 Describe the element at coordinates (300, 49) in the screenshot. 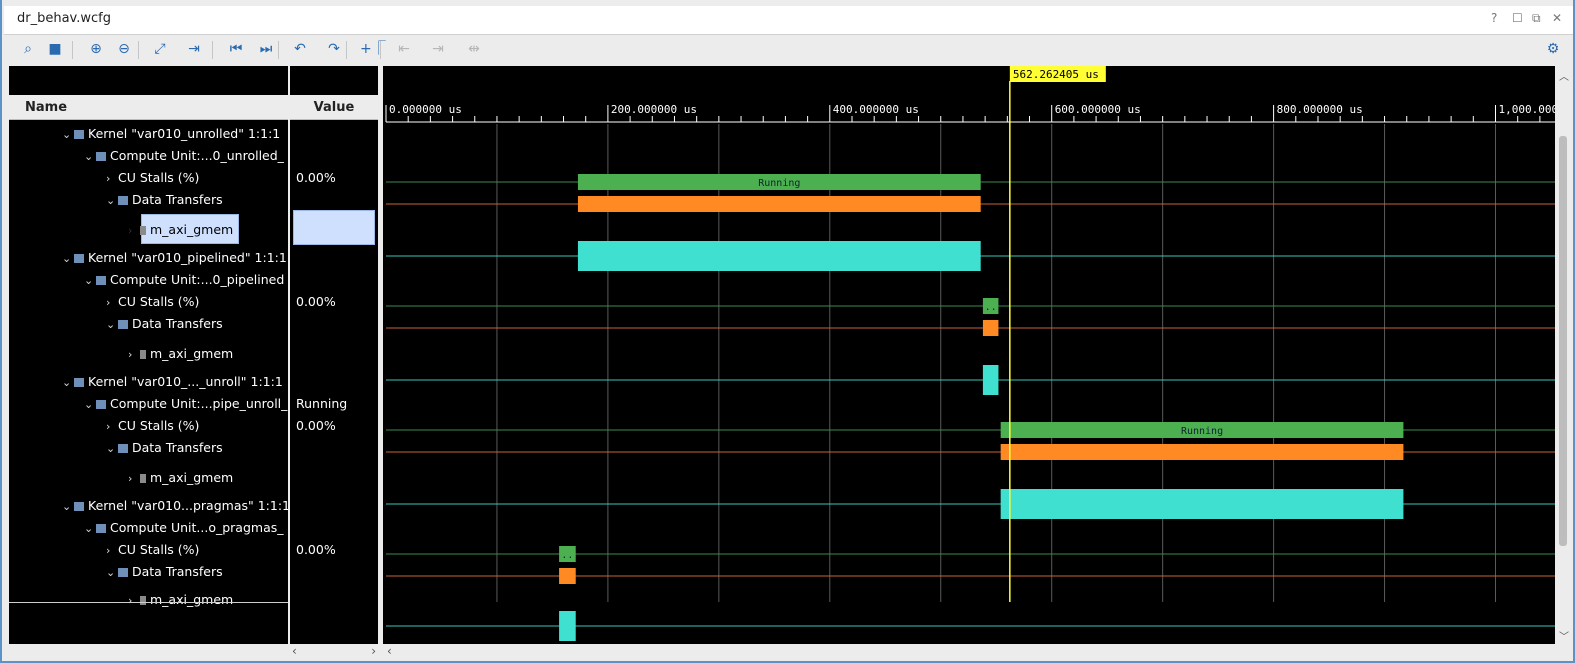

I see `previous-transition-icon: ↶` at that location.